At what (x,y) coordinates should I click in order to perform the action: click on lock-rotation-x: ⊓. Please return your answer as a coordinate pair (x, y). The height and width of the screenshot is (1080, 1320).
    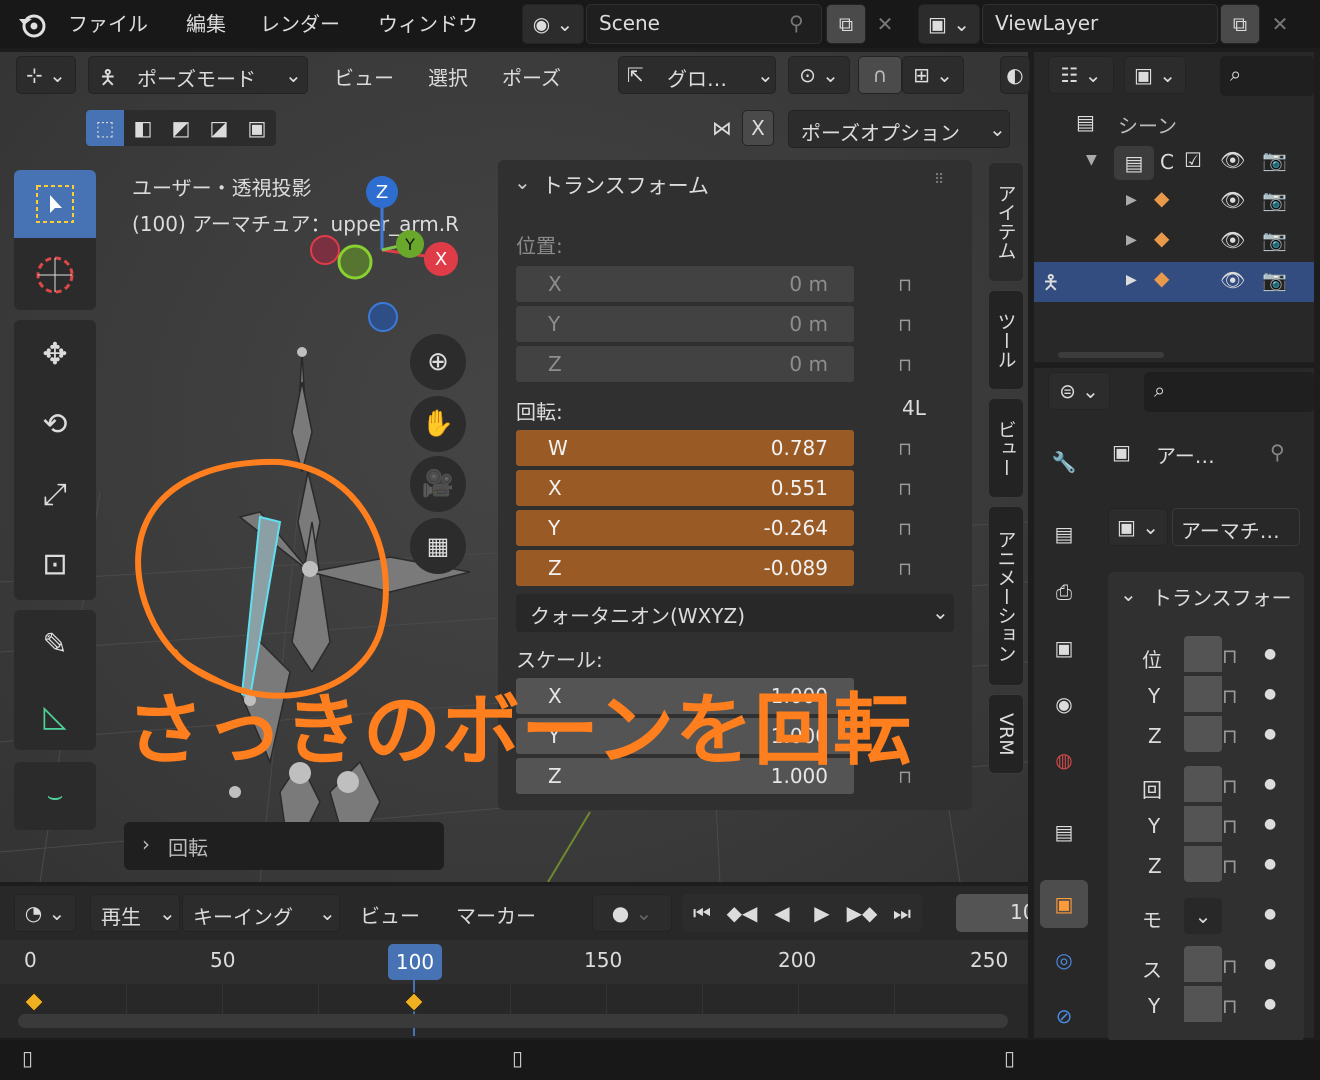
    Looking at the image, I should click on (905, 488).